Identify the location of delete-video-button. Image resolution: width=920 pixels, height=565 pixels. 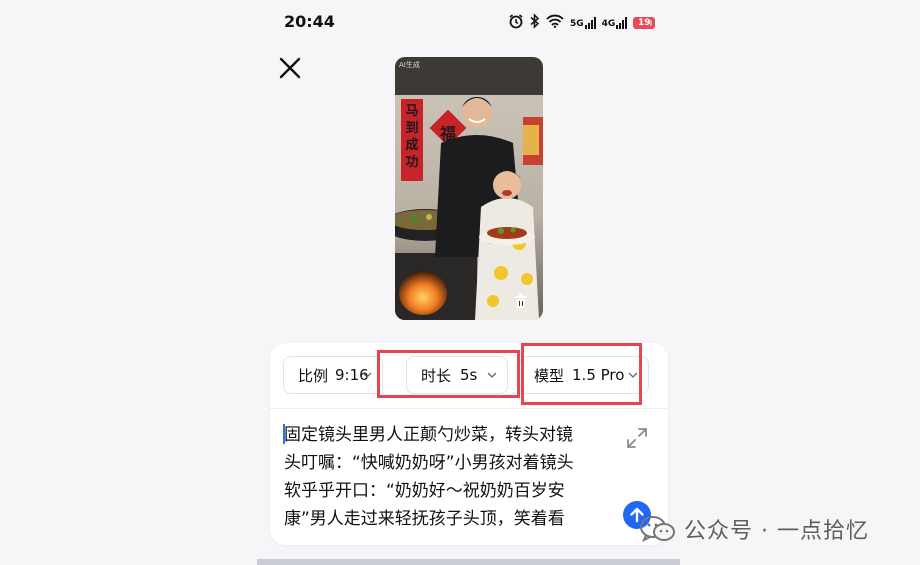
(521, 301).